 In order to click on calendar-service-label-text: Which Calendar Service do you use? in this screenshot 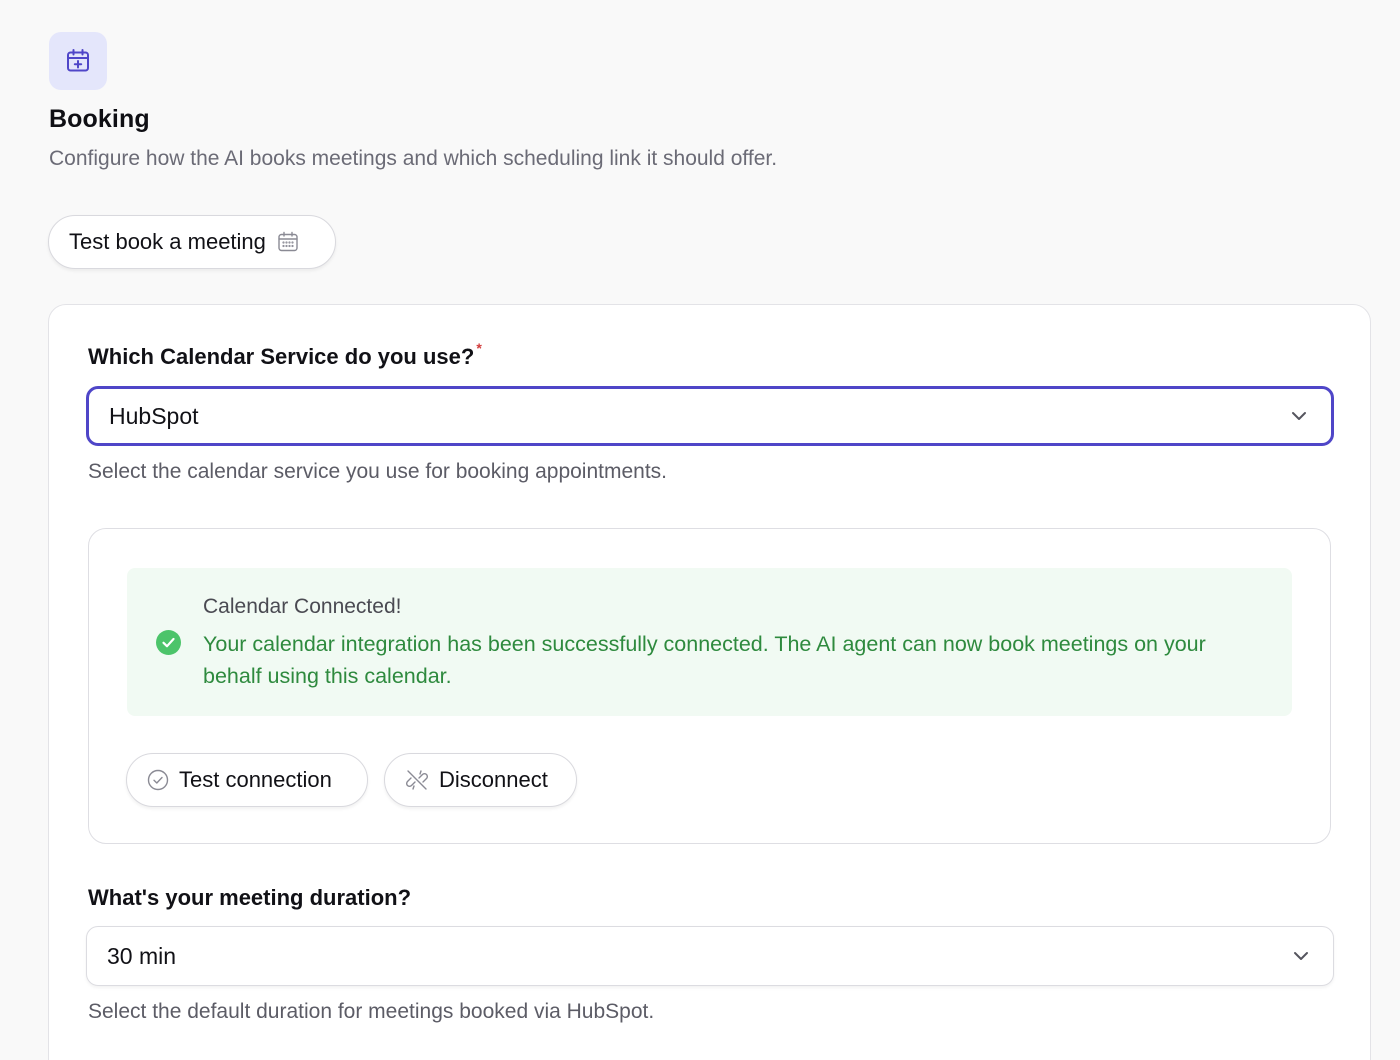, I will do `click(281, 356)`.